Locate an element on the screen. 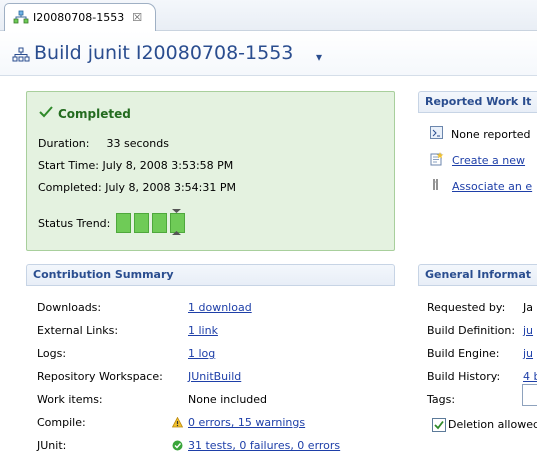 This screenshot has height=454, width=537. work-items-label: Work items: is located at coordinates (70, 399).